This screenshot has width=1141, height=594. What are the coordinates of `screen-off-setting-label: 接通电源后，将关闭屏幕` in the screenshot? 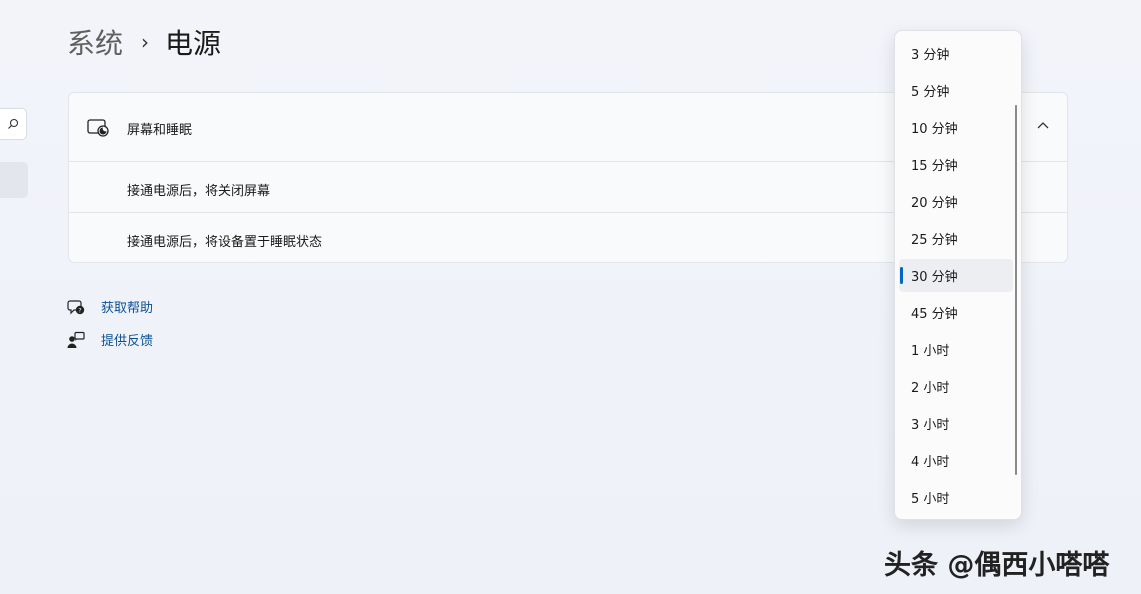 It's located at (199, 191).